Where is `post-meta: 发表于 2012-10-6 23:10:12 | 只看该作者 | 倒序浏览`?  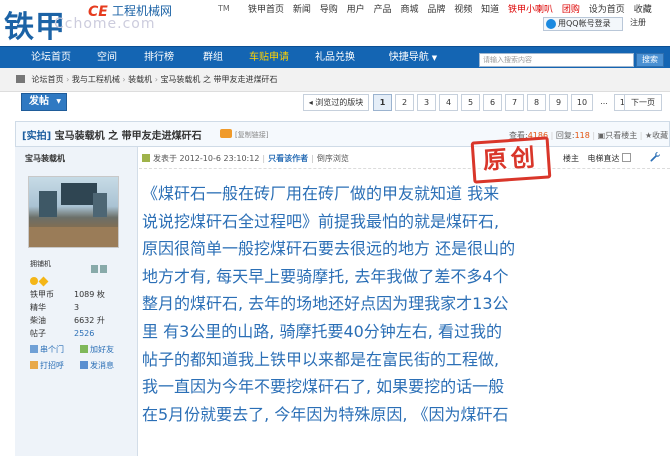
post-meta: 发表于 2012-10-6 23:10:12 | 只看该作者 | 倒序浏览 is located at coordinates (245, 158).